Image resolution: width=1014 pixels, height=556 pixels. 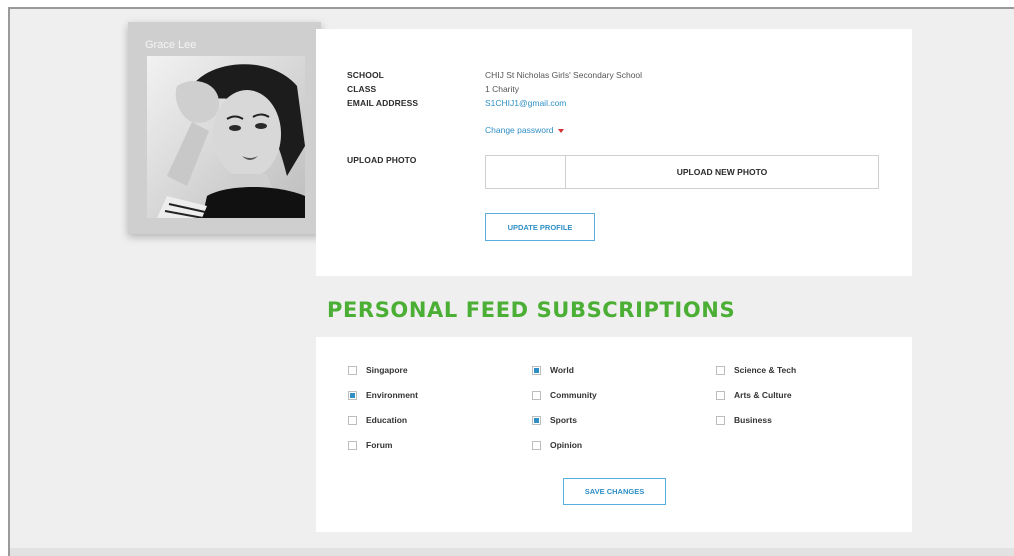 I want to click on subscription-item: Sports, so click(x=554, y=420).